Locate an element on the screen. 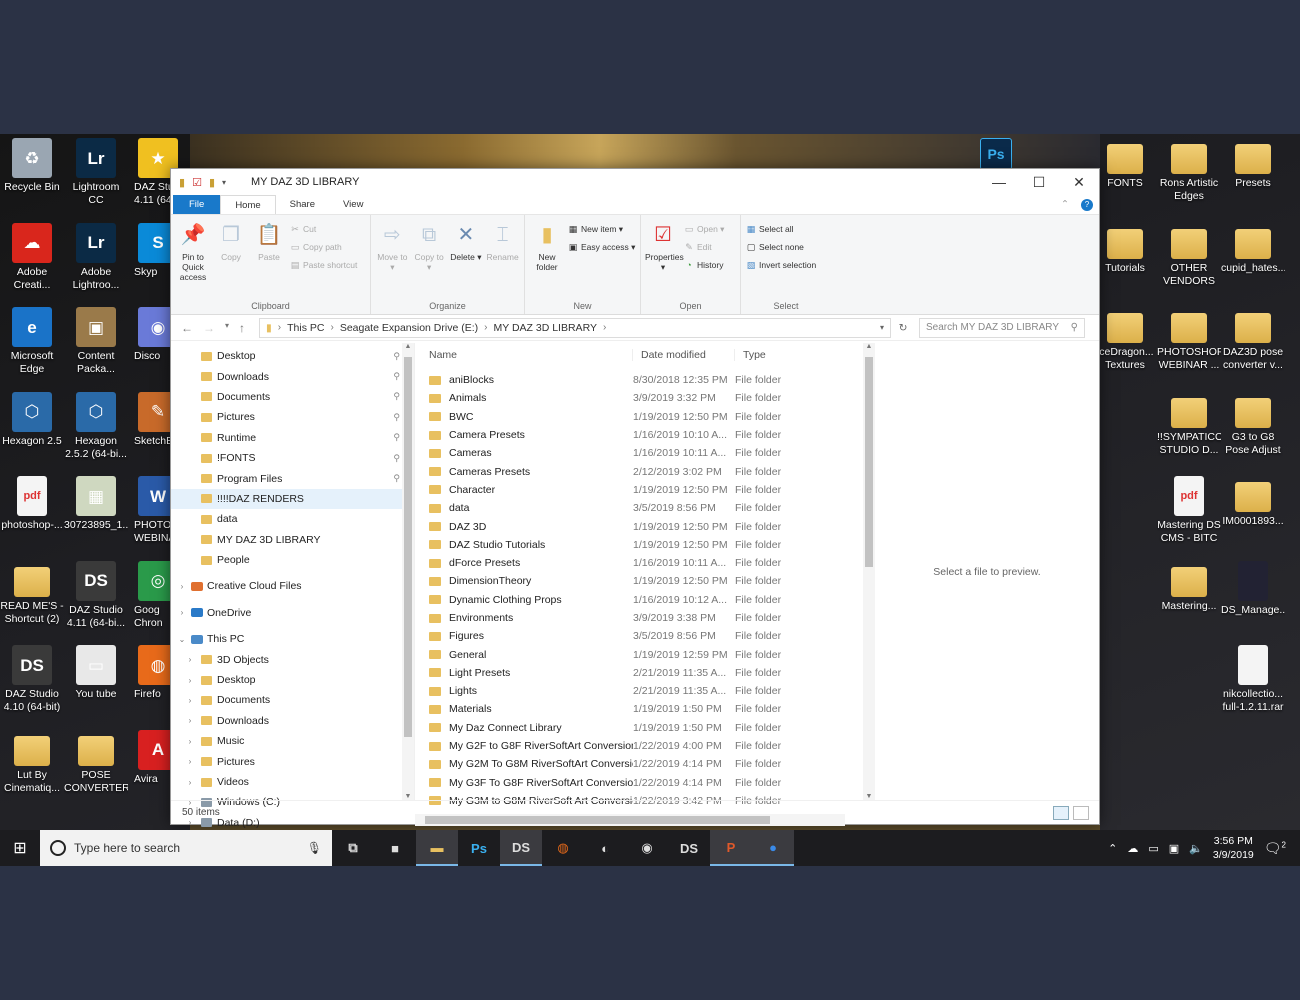  new-folder-icon: ▮ is located at coordinates (212, 182).